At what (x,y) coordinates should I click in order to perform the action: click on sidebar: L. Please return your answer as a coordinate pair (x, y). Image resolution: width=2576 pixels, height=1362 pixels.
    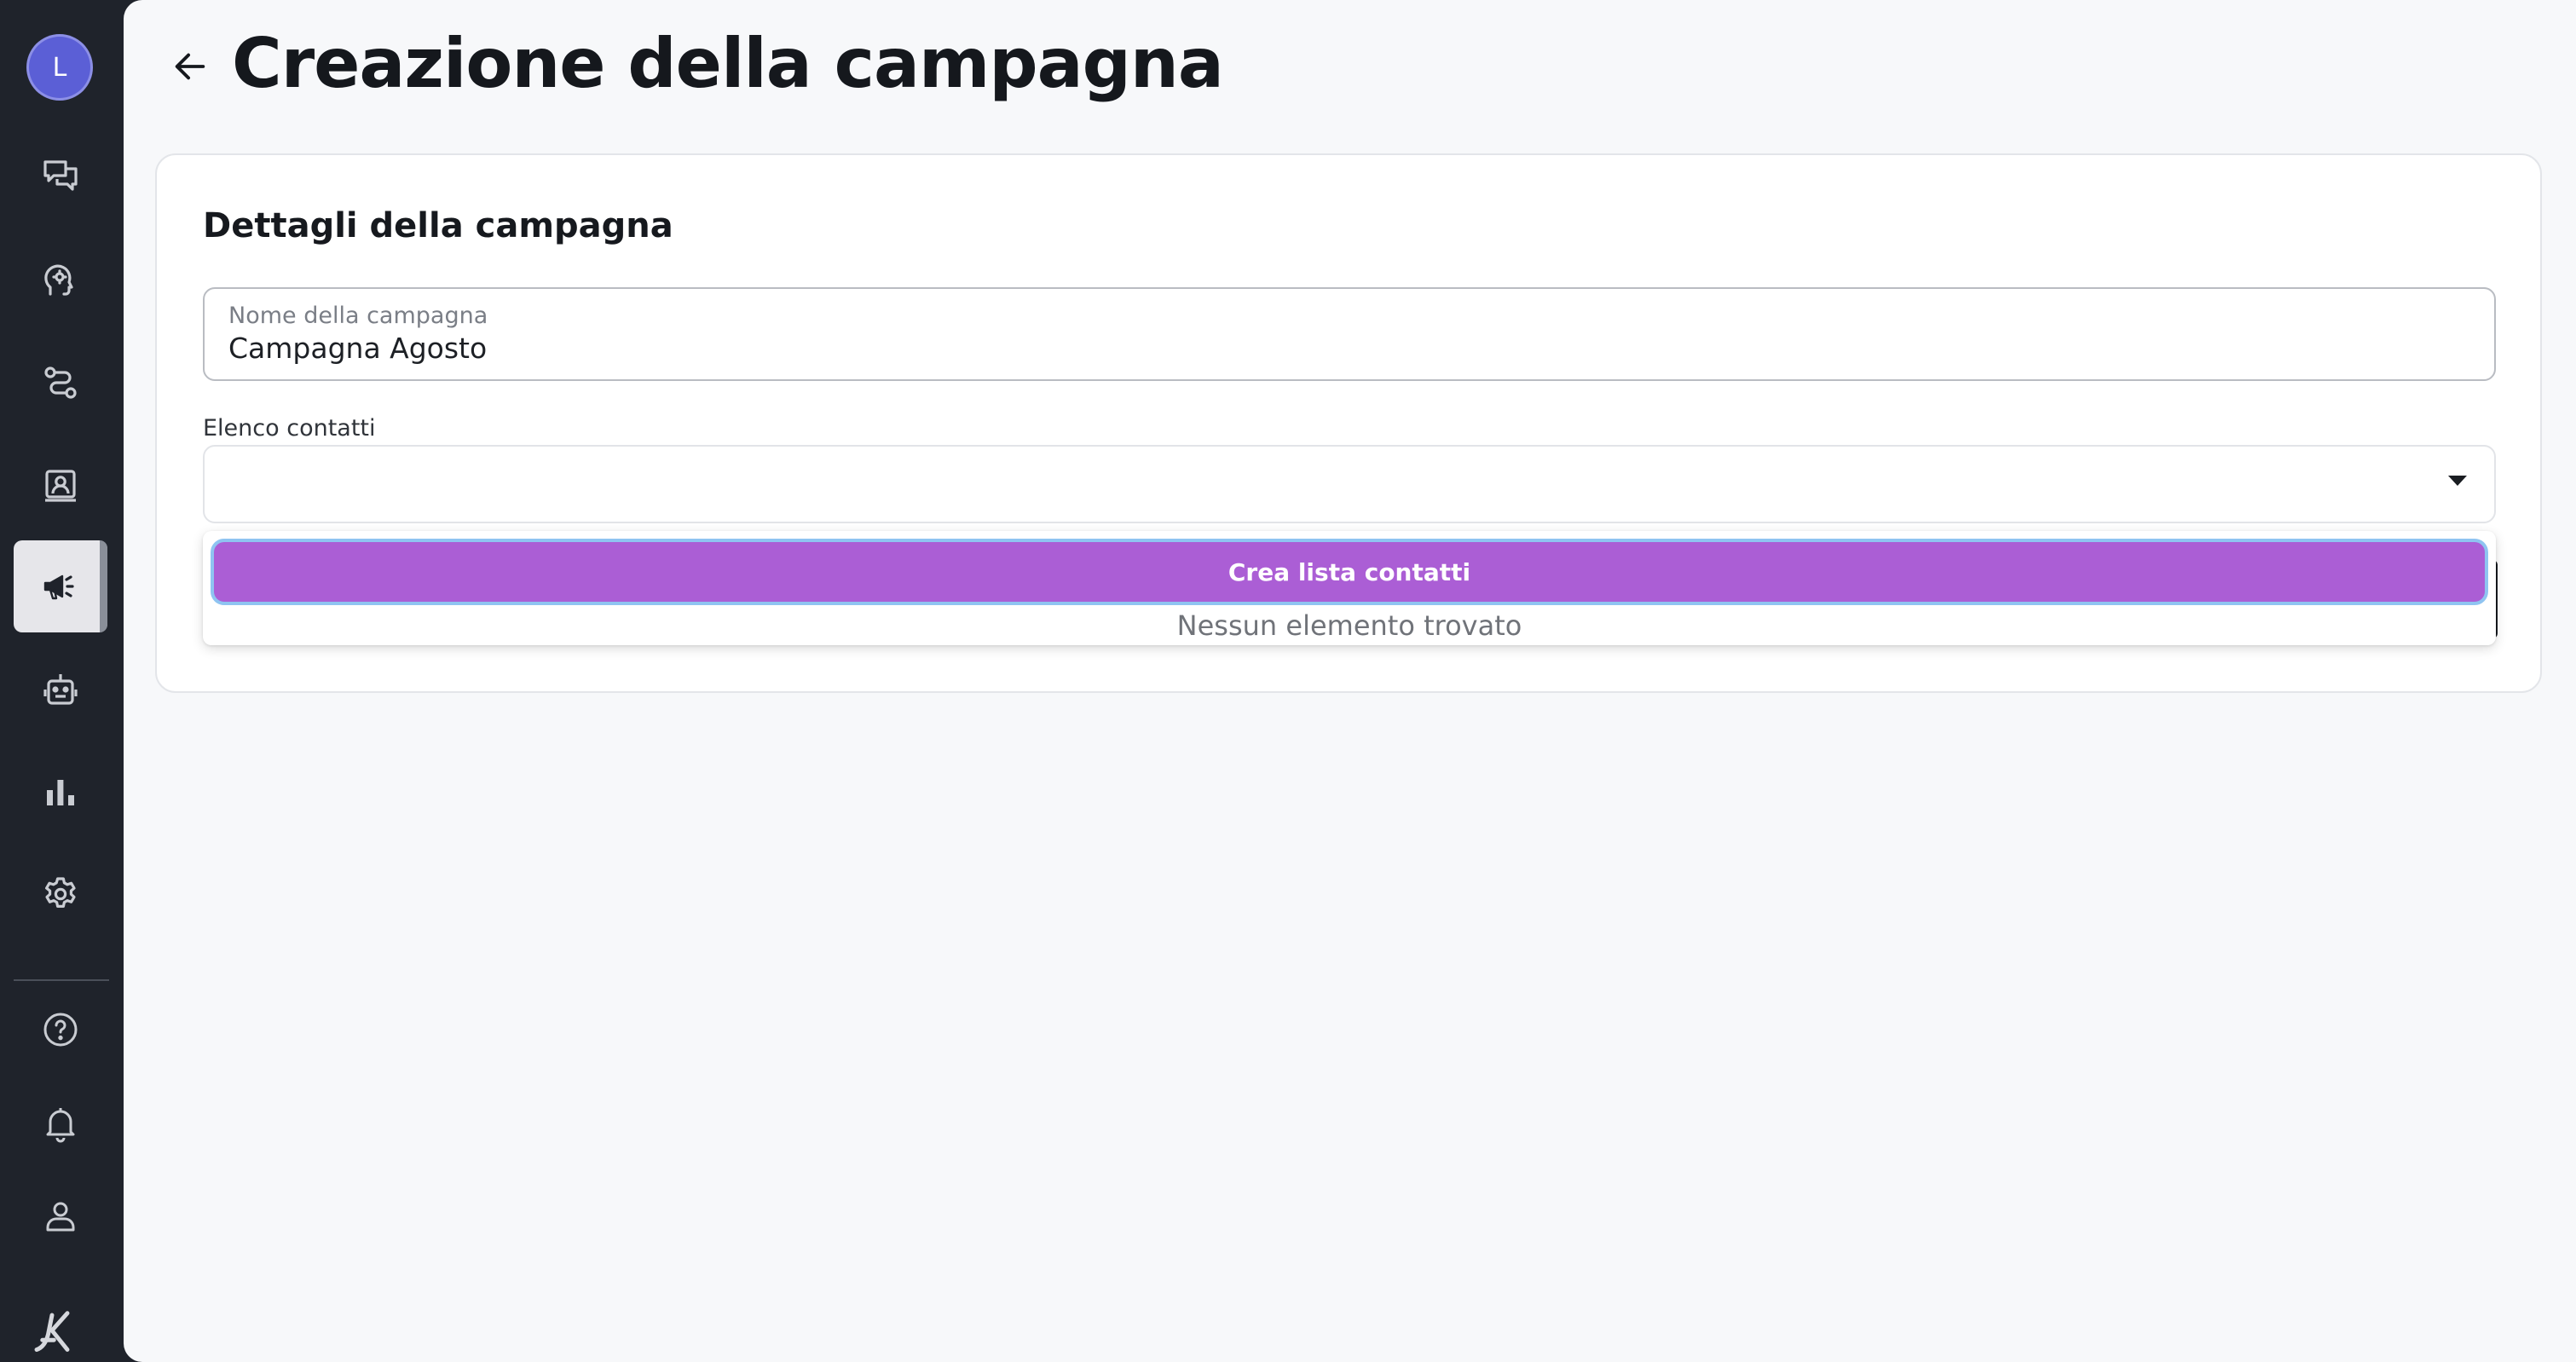
    Looking at the image, I should click on (62, 681).